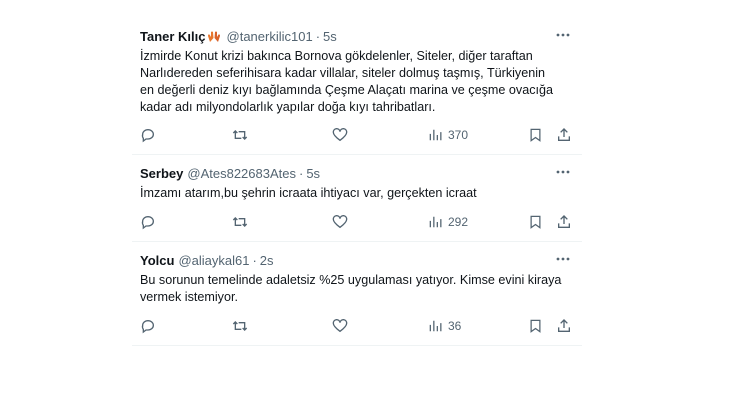 This screenshot has width=730, height=420. What do you see at coordinates (355, 135) in the screenshot?
I see `tweet-actions: 370` at bounding box center [355, 135].